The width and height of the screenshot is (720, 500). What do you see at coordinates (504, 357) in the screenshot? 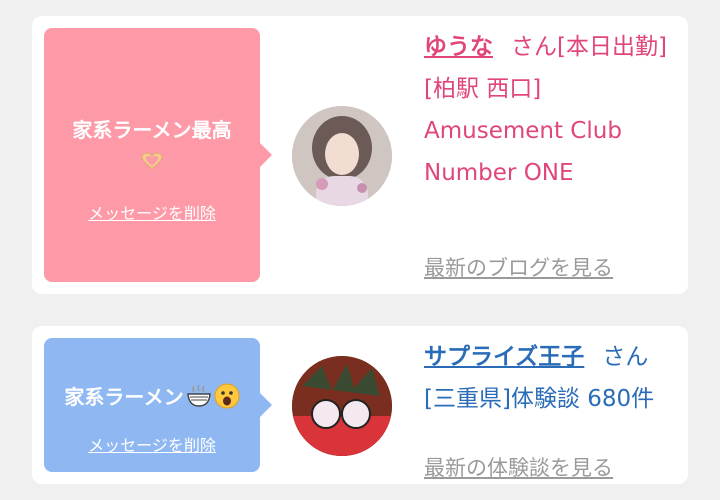
I see `profile-name-link: サプライズ王子` at bounding box center [504, 357].